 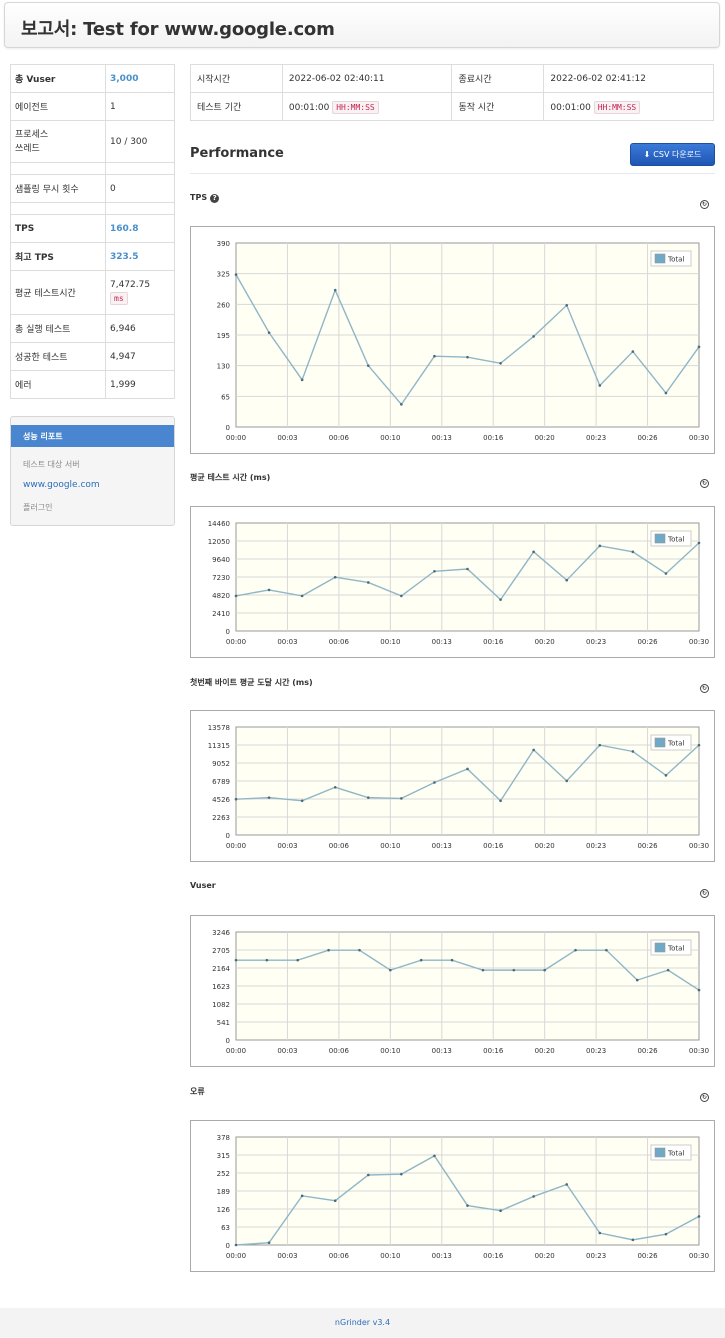 What do you see at coordinates (498, 78) in the screenshot?
I see `end-time-label: 종료시간` at bounding box center [498, 78].